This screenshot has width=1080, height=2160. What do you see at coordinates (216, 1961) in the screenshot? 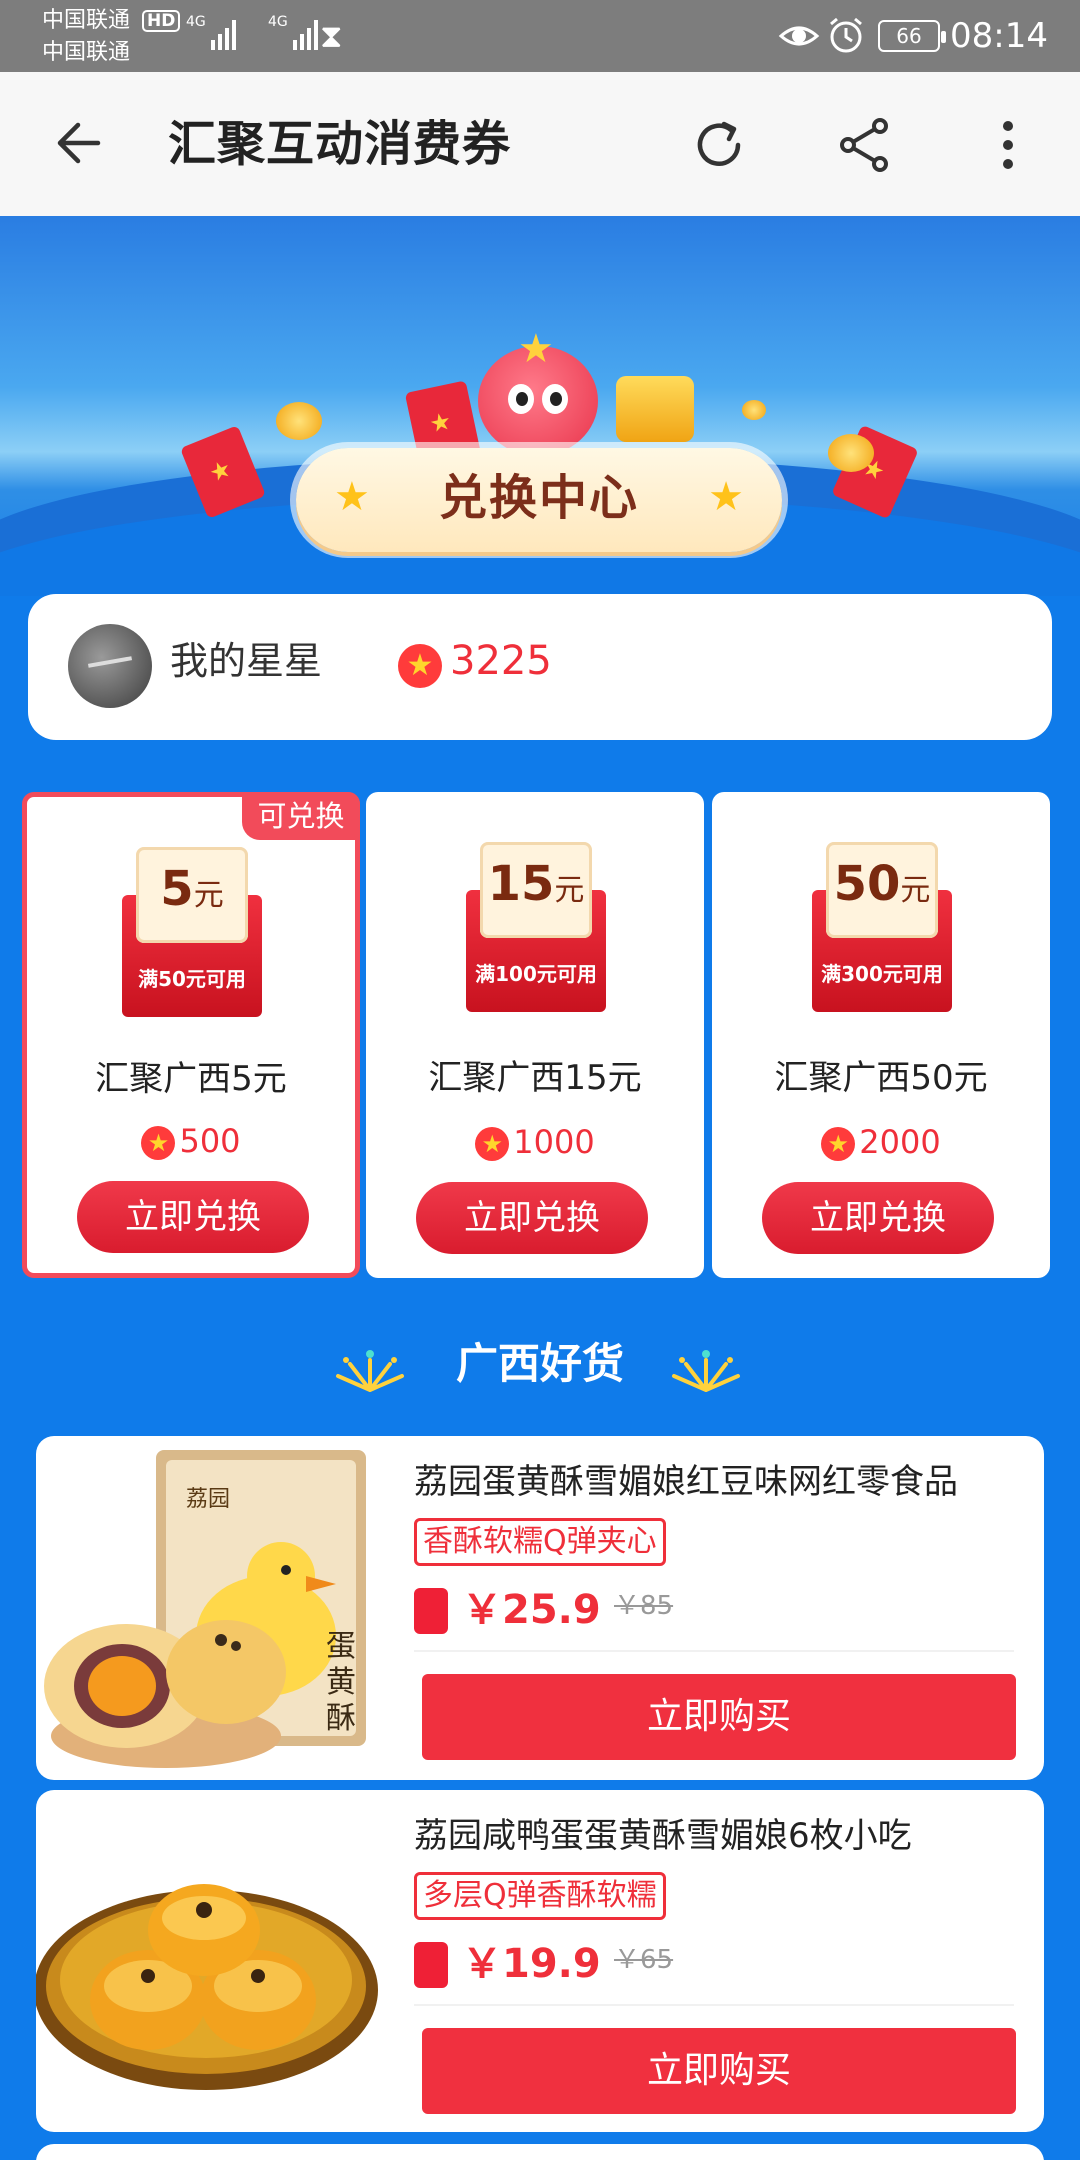
I see `product-image` at bounding box center [216, 1961].